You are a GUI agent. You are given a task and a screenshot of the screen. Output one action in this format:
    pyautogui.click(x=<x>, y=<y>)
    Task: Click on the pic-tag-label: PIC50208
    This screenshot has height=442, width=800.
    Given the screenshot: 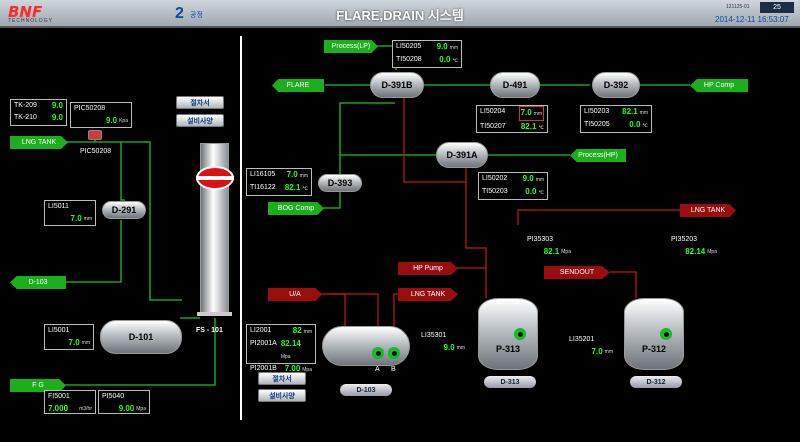 What is the action you would take?
    pyautogui.click(x=96, y=151)
    